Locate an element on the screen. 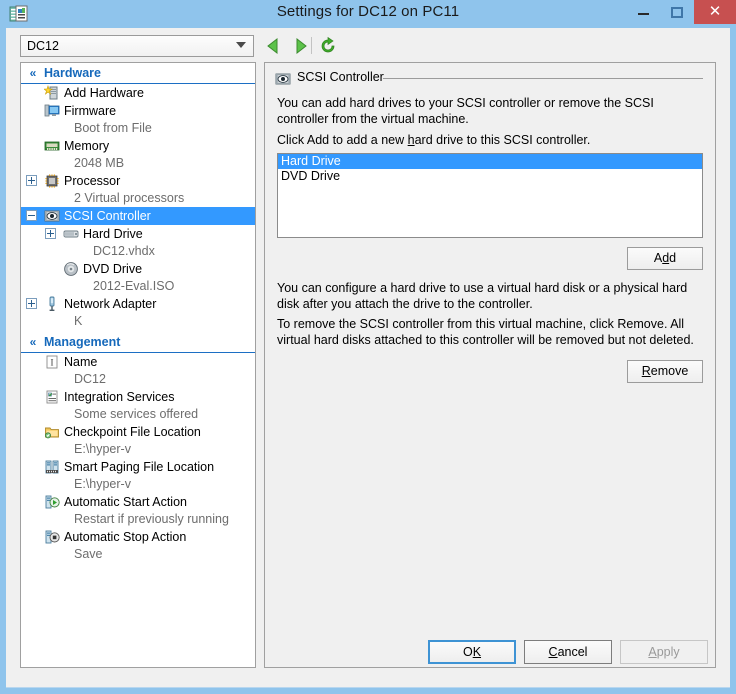  forward-button is located at coordinates (300, 46).